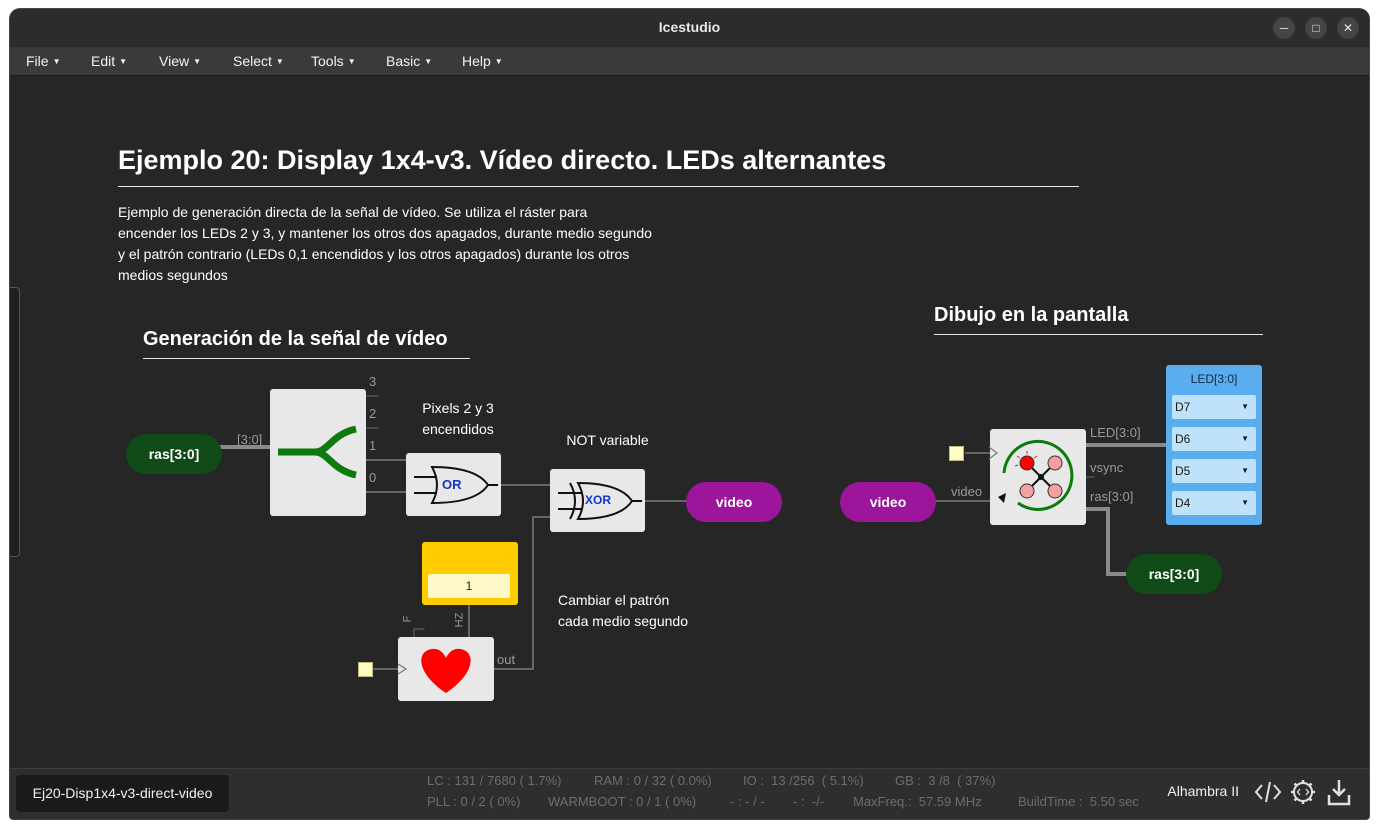  Describe the element at coordinates (1031, 315) in the screenshot. I see `section-right-title: Dibujo en la pantalla` at that location.